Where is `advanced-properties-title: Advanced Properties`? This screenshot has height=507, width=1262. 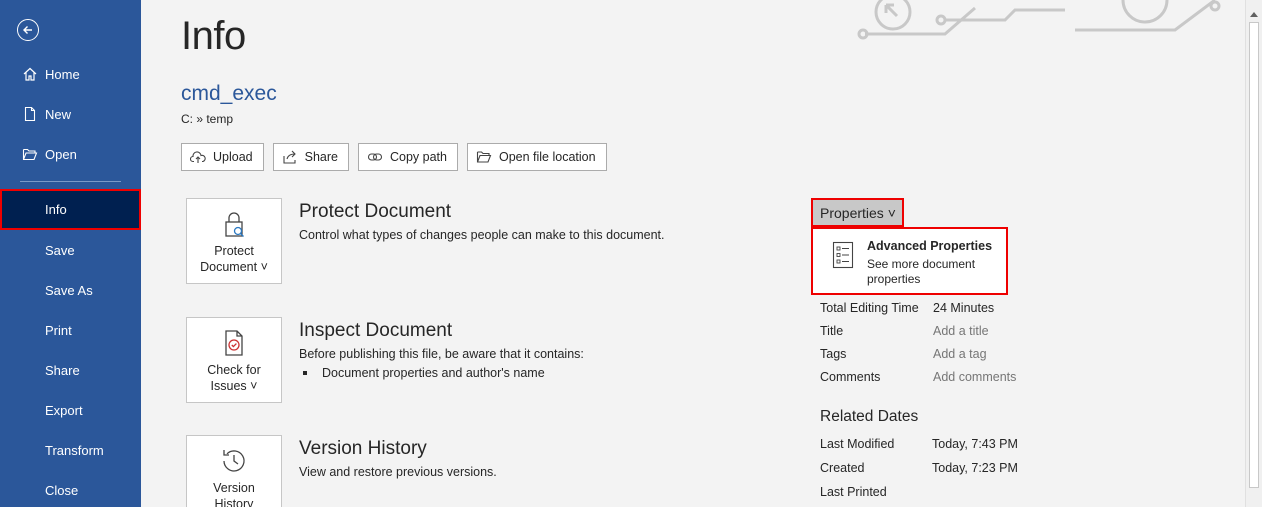
advanced-properties-title: Advanced Properties is located at coordinates (930, 246).